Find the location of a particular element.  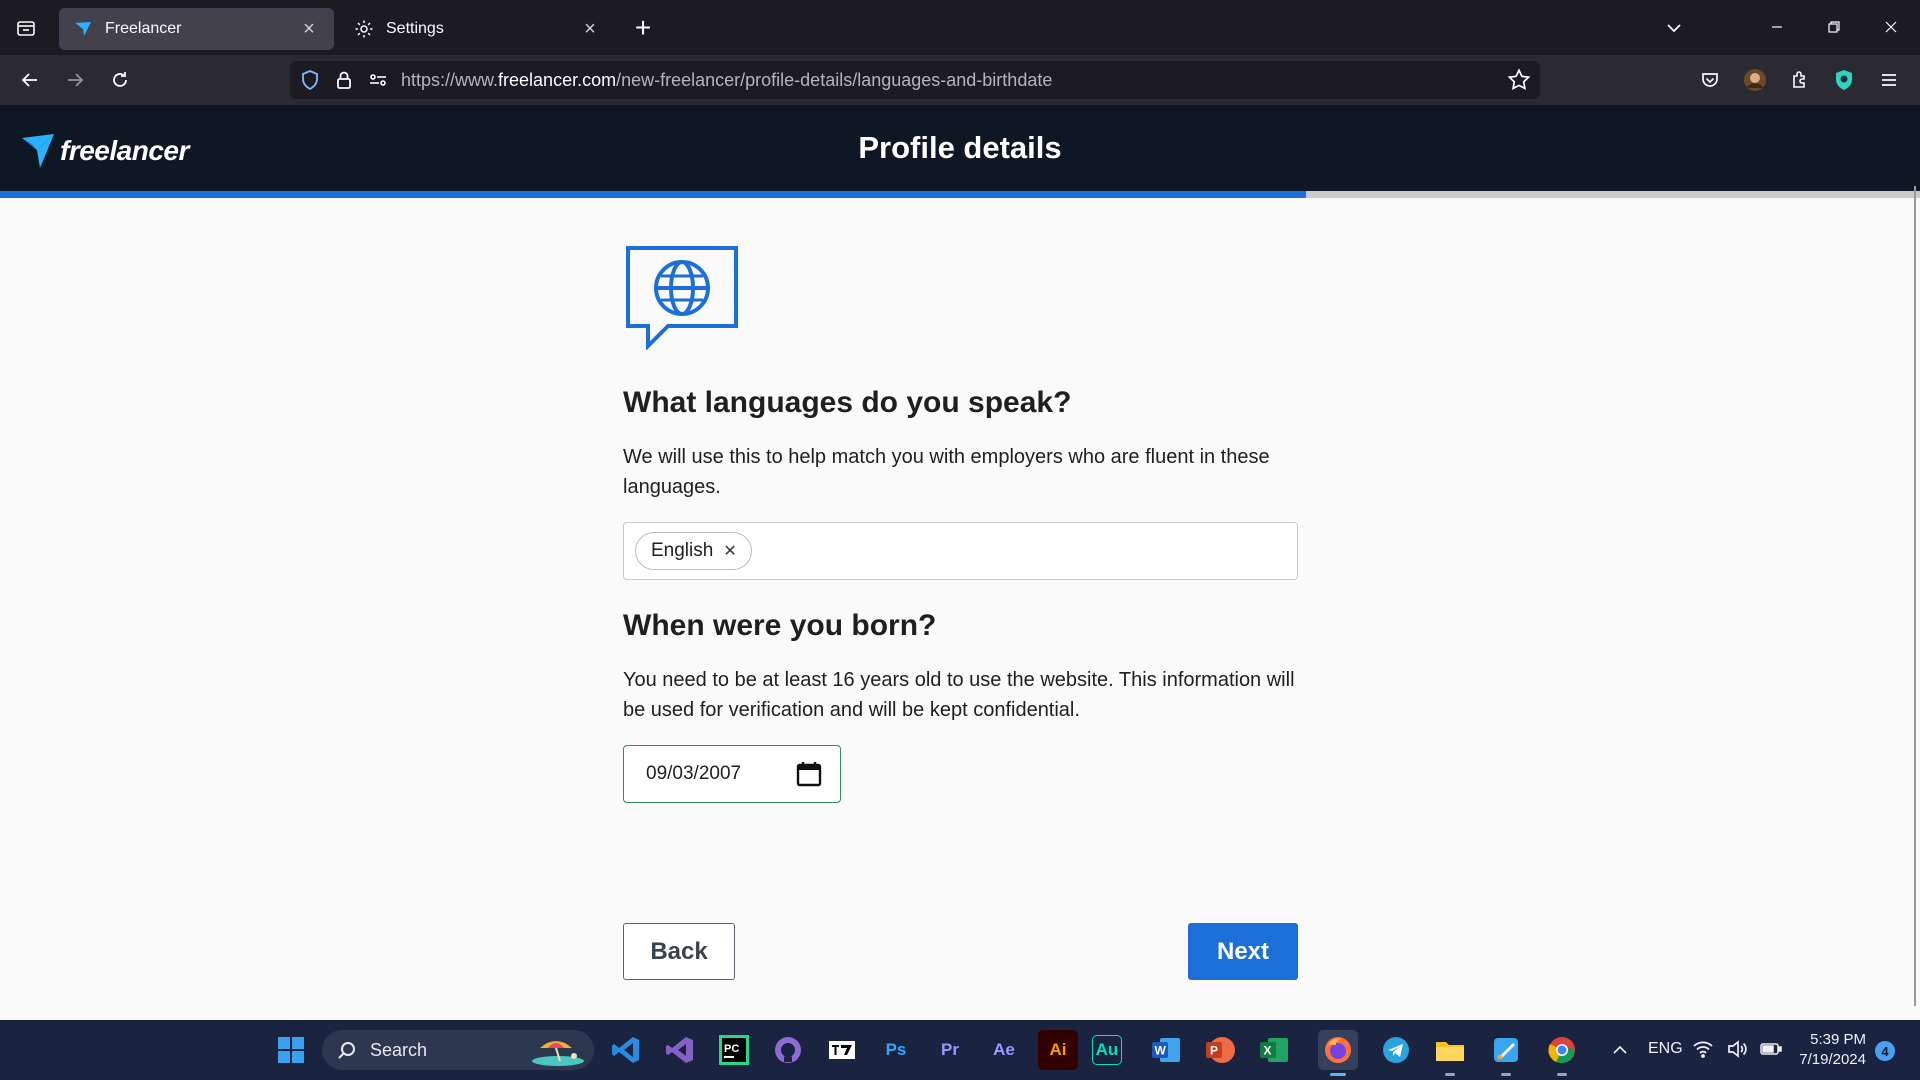

active-app-indicator is located at coordinates (1338, 1074).